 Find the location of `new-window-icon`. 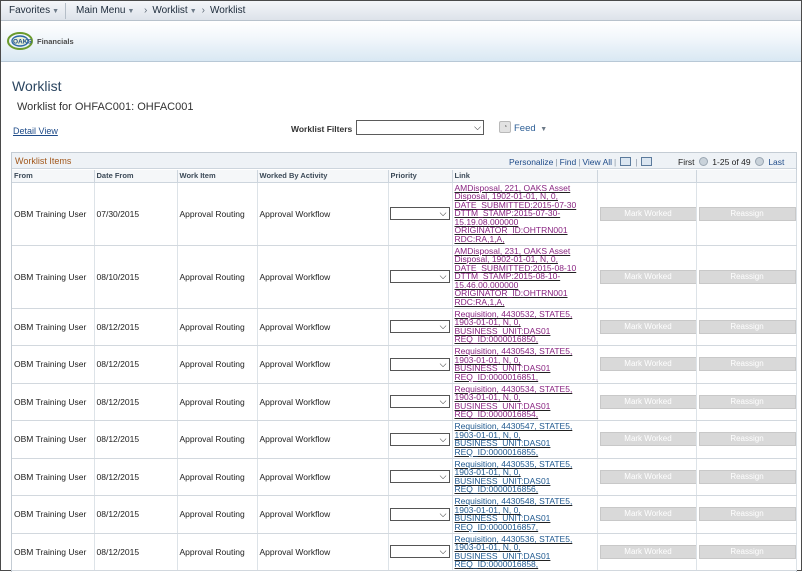

new-window-icon is located at coordinates (626, 161).